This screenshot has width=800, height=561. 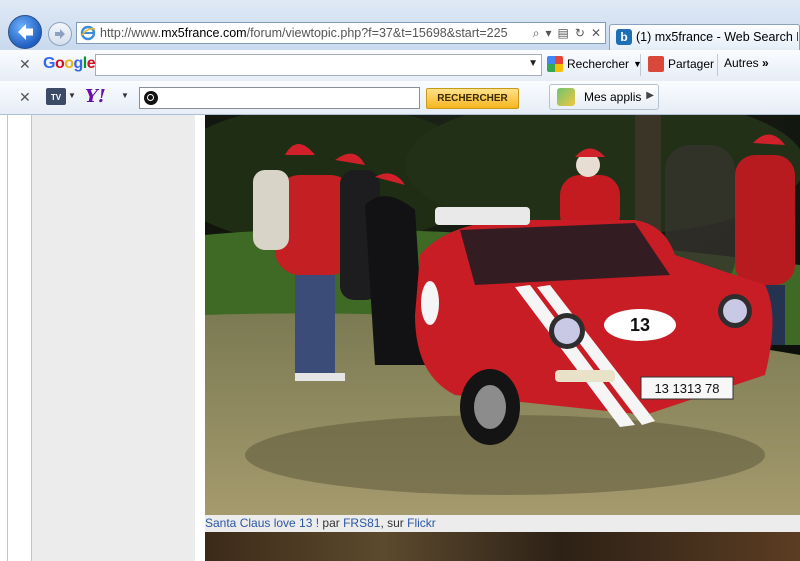 What do you see at coordinates (88, 33) in the screenshot?
I see `ie-page-icon` at bounding box center [88, 33].